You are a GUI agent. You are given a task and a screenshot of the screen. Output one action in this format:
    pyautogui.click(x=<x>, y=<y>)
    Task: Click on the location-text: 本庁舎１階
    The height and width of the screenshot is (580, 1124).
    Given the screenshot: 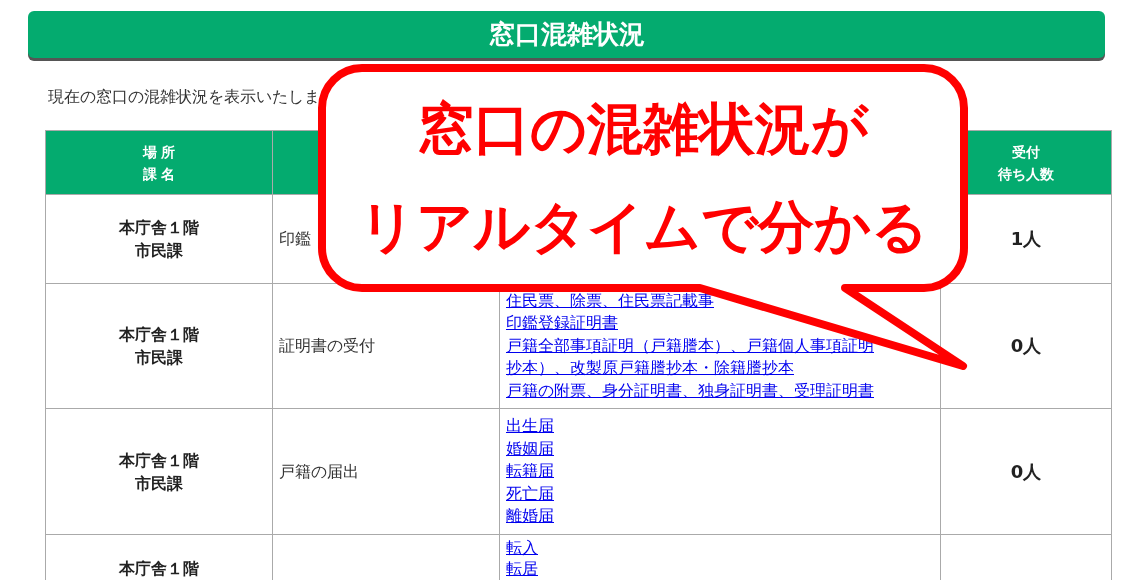 What is the action you would take?
    pyautogui.click(x=159, y=569)
    